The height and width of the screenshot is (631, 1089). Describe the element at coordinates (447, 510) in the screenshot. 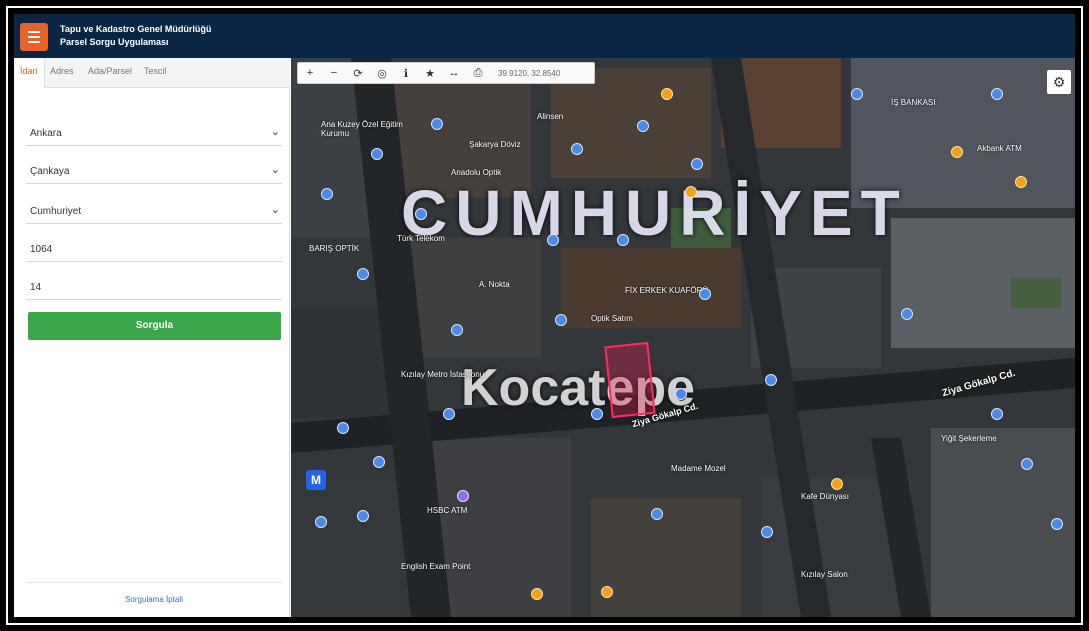

I see `poi-label: HSBC ATM` at that location.